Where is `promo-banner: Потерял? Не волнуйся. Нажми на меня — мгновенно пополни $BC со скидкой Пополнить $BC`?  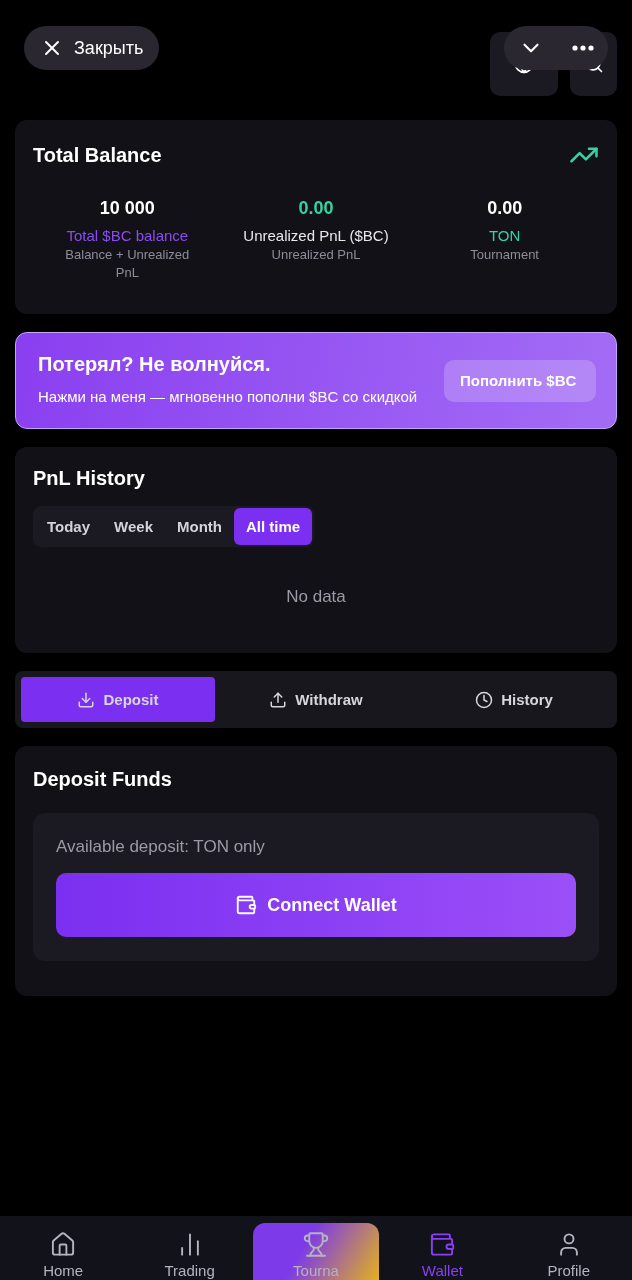
promo-banner: Потерял? Не волнуйся. Нажми на меня — мгновенно пополни $BC со скидкой Пополнить $BC is located at coordinates (316, 381).